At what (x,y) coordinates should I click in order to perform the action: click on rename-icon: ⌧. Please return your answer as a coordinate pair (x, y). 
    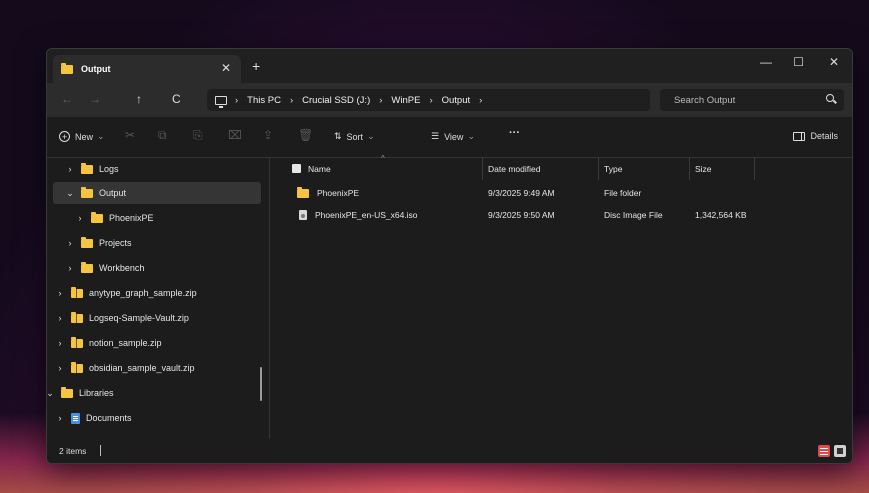
    Looking at the image, I should click on (235, 135).